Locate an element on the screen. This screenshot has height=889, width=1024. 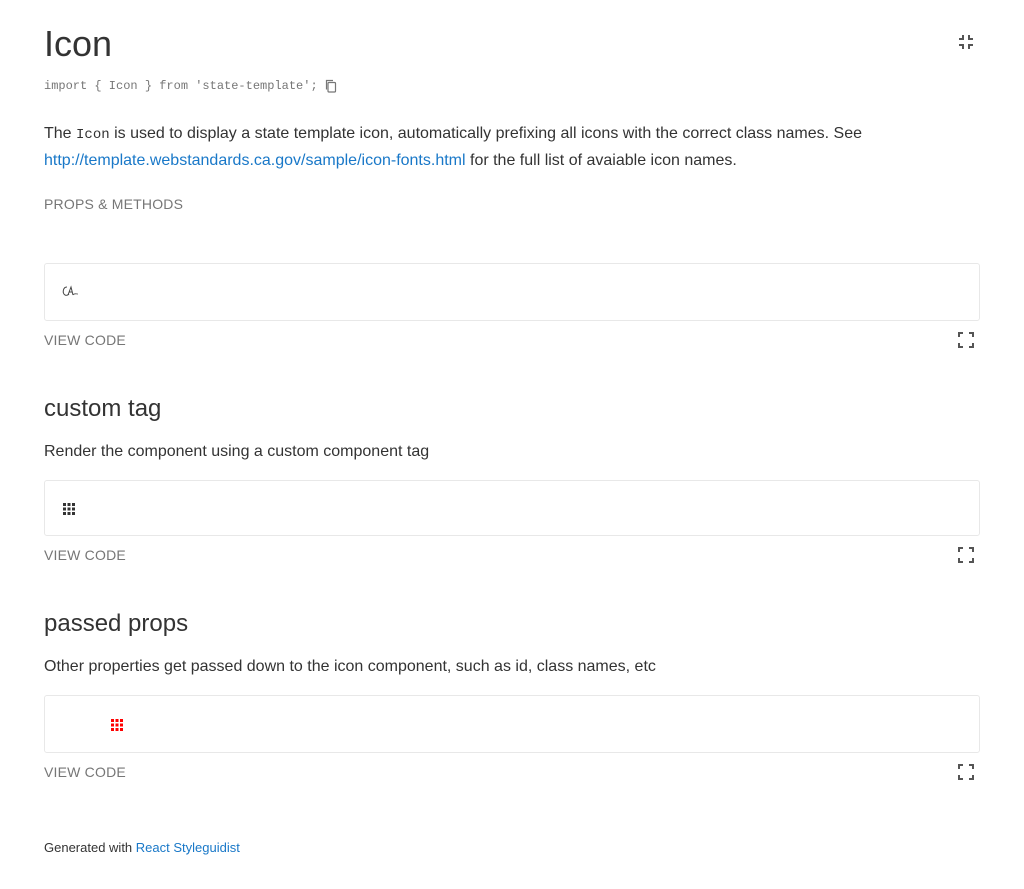
footer: Generated with React Styleguidist is located at coordinates (142, 848).